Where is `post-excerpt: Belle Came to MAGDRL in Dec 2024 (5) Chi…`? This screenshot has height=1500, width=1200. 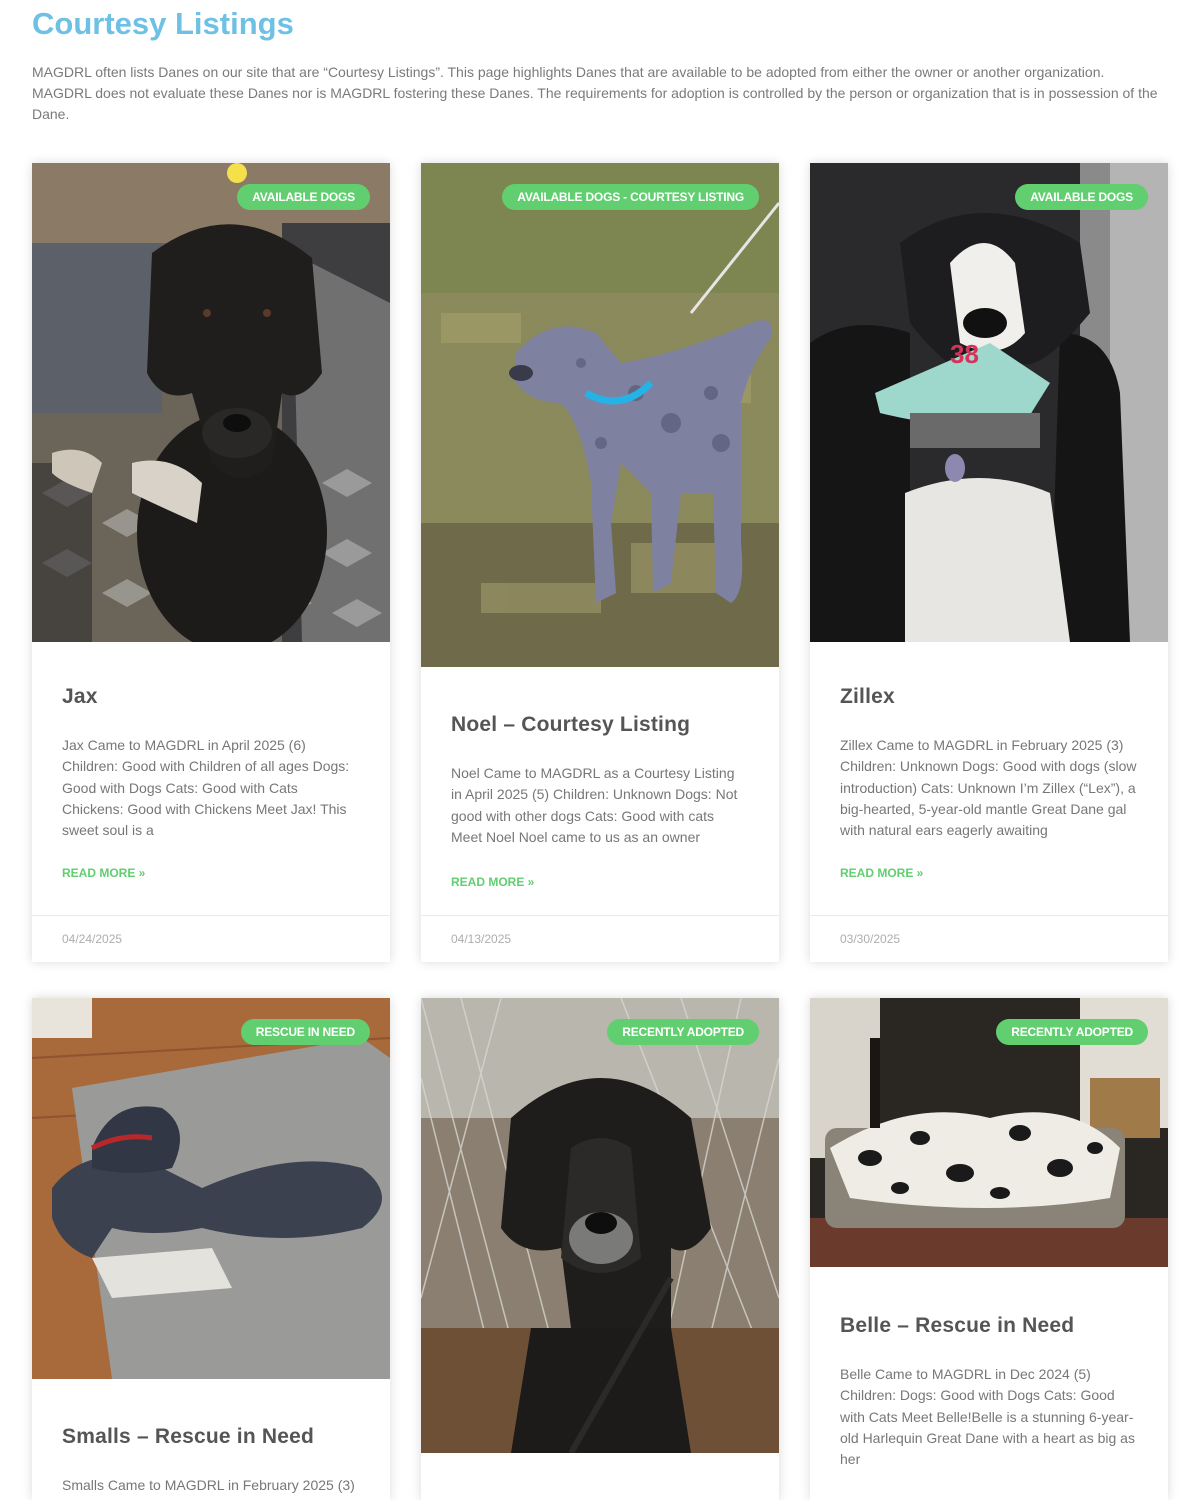
post-excerpt: Belle Came to MAGDRL in Dec 2024 (5) Chi… is located at coordinates (987, 1417).